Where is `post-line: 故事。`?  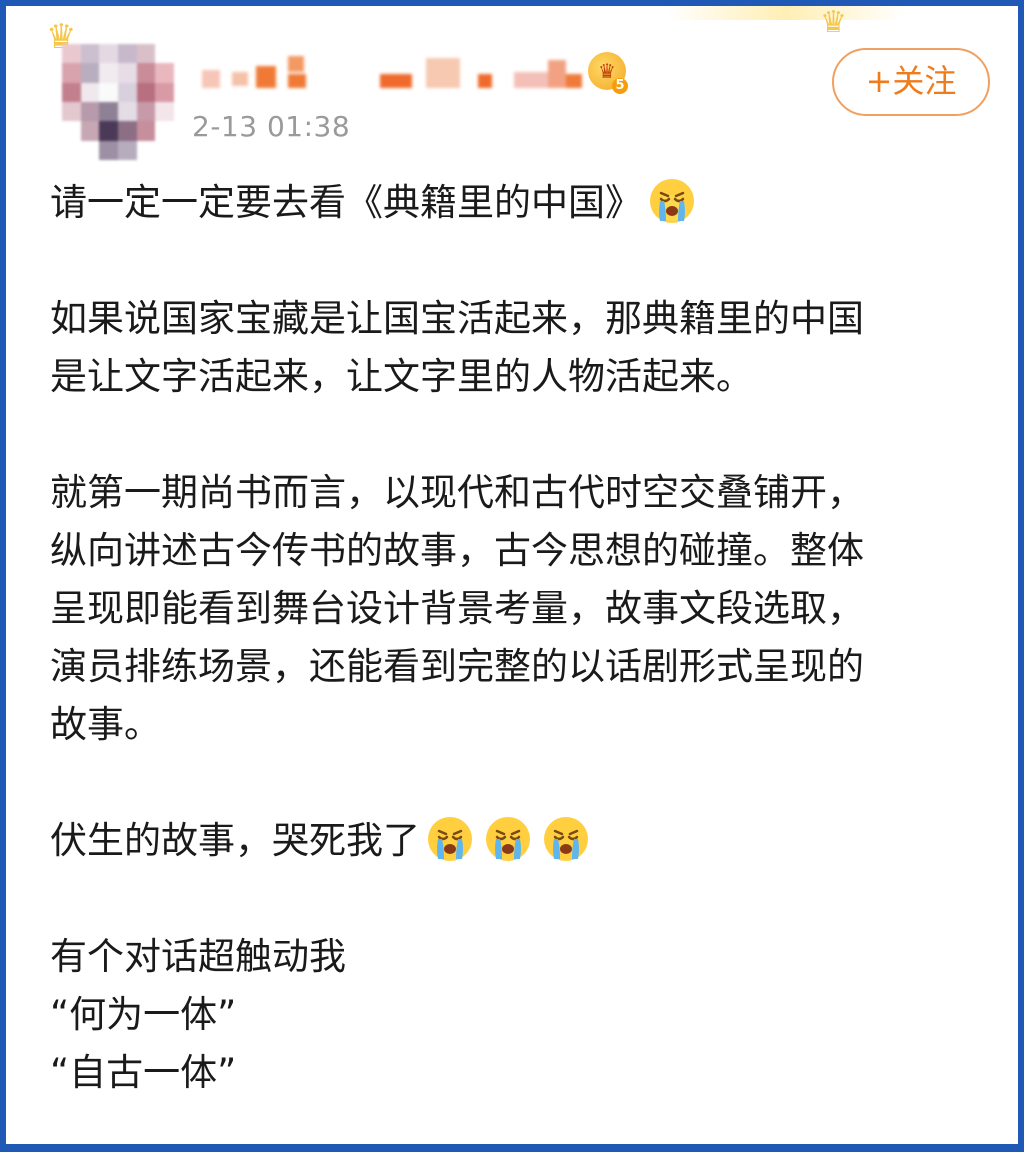 post-line: 故事。 is located at coordinates (105, 724).